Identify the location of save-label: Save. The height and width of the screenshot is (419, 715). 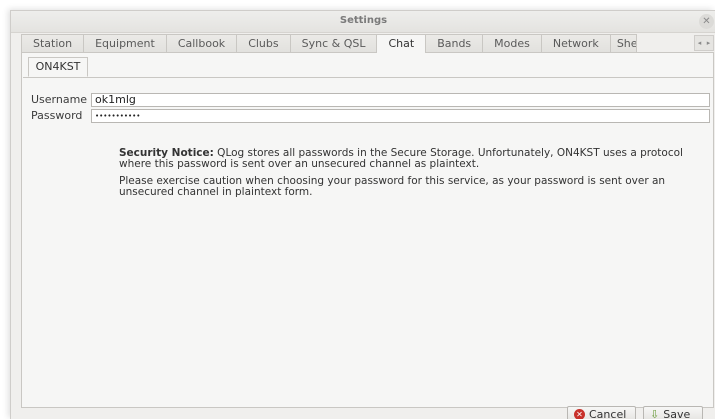
(677, 413).